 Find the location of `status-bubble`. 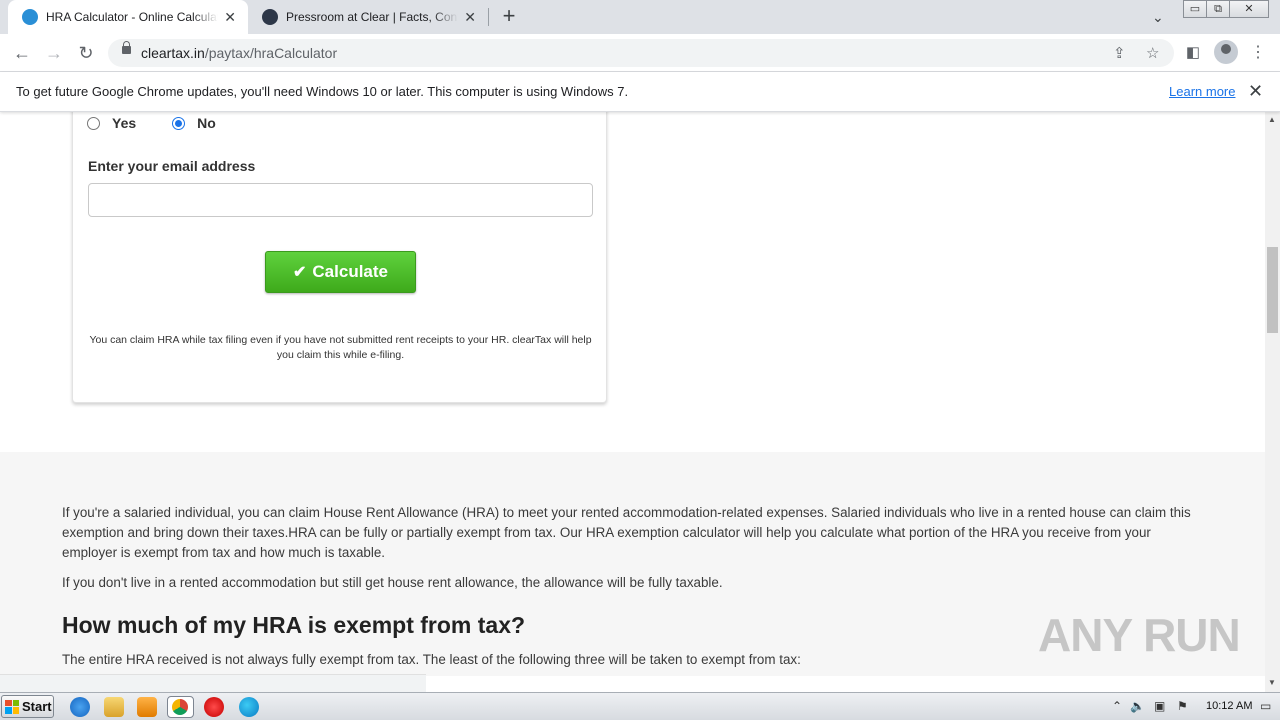

status-bubble is located at coordinates (213, 683).